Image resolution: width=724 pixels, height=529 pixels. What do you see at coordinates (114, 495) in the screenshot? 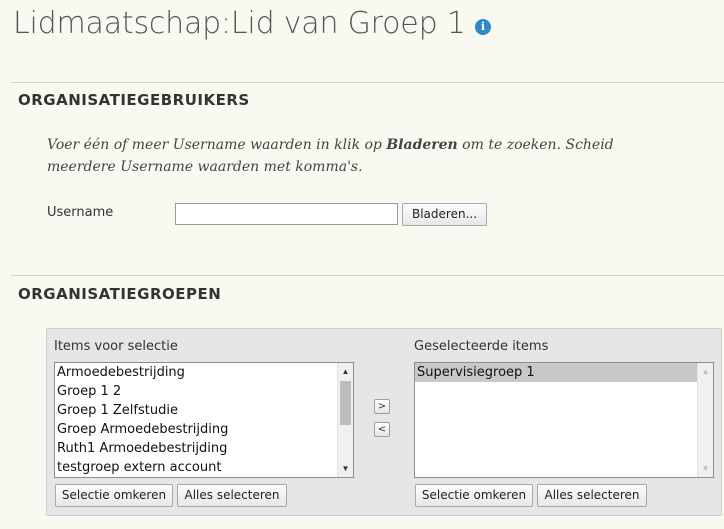
I see `available-invert-selection-button: Selectie omkeren` at bounding box center [114, 495].